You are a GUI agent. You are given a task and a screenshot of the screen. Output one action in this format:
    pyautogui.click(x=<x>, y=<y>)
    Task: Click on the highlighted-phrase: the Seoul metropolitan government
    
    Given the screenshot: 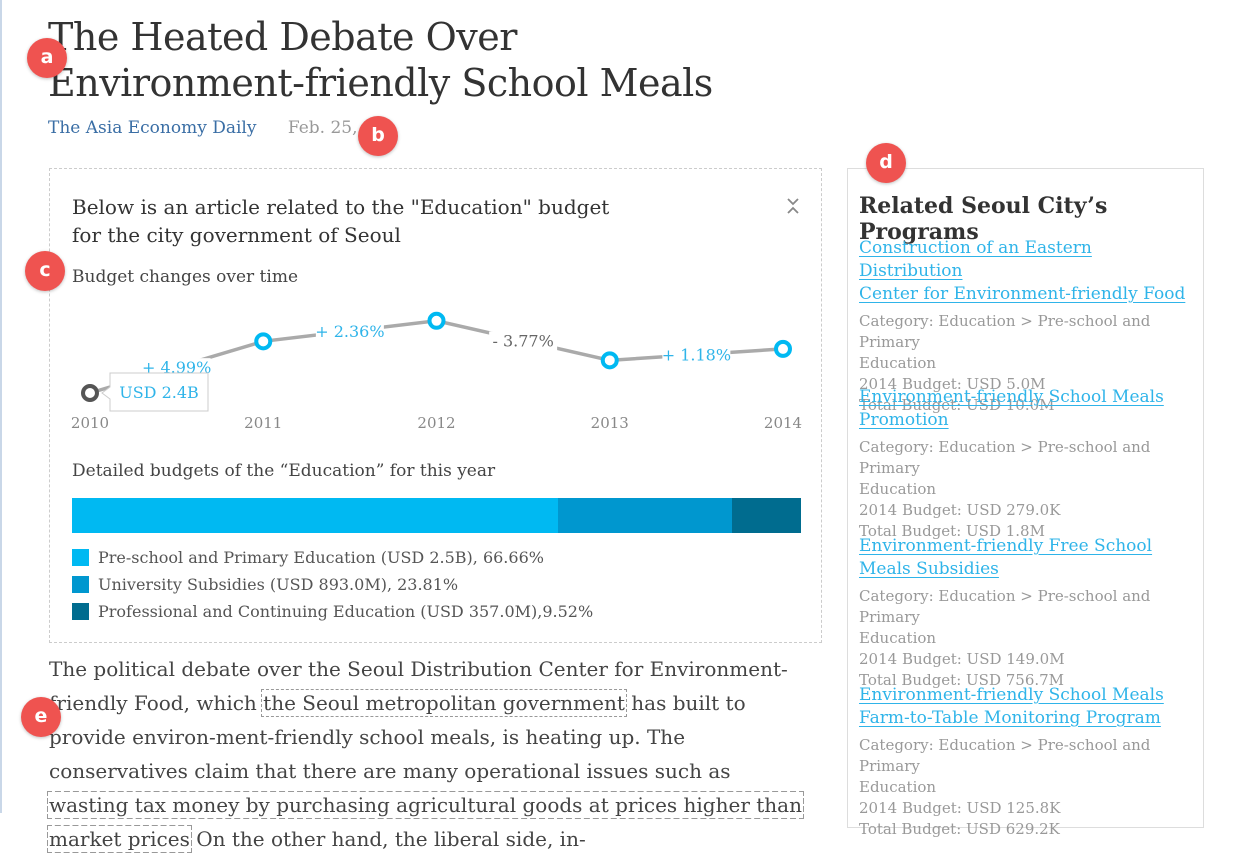 What is the action you would take?
    pyautogui.click(x=444, y=703)
    